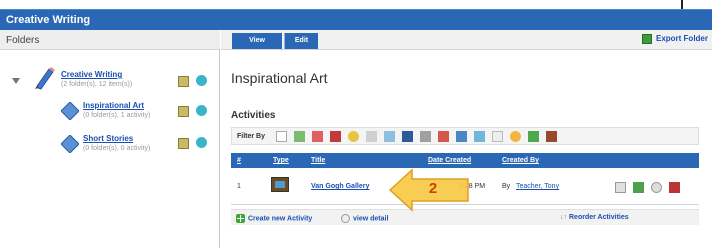  Describe the element at coordinates (353, 136) in the screenshot. I see `filter-badge-icon` at that location.